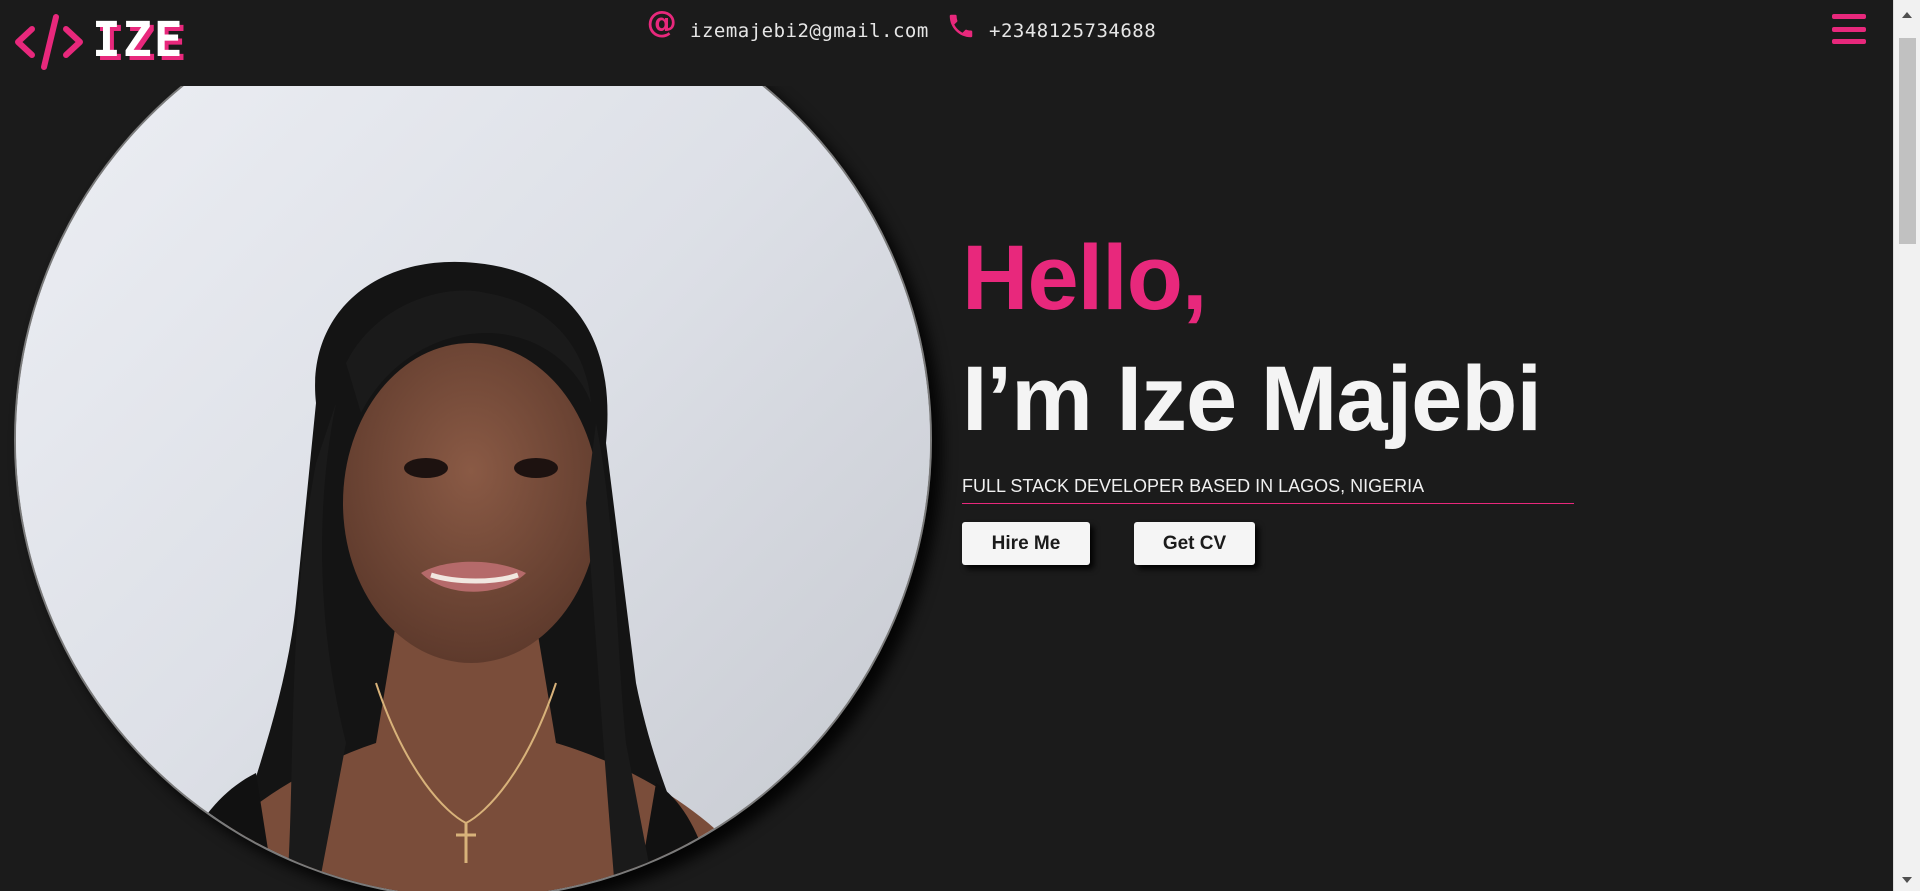  I want to click on hamburger-menu-icon, so click(1849, 29).